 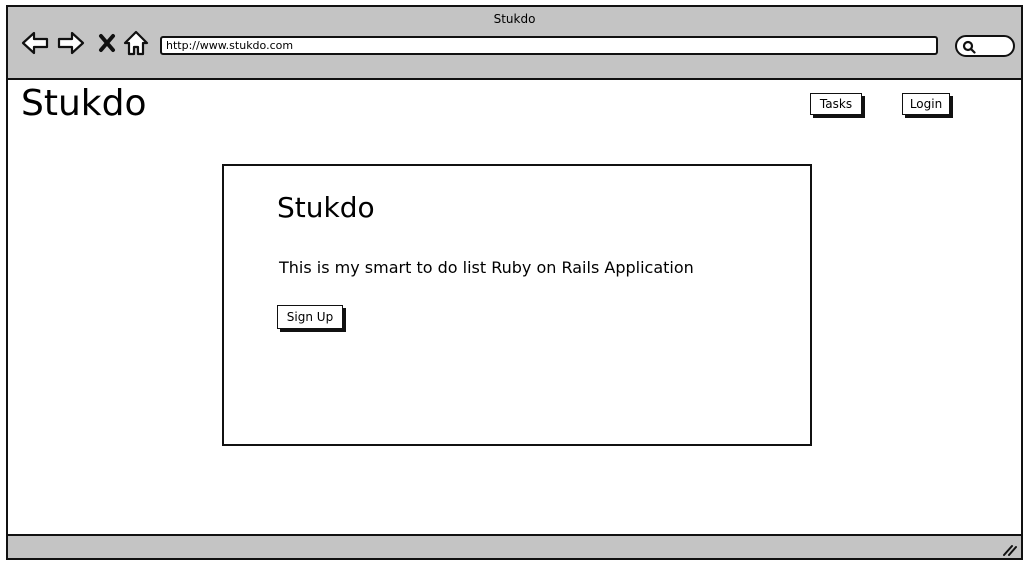 What do you see at coordinates (1009, 549) in the screenshot?
I see `resize-grip-icon` at bounding box center [1009, 549].